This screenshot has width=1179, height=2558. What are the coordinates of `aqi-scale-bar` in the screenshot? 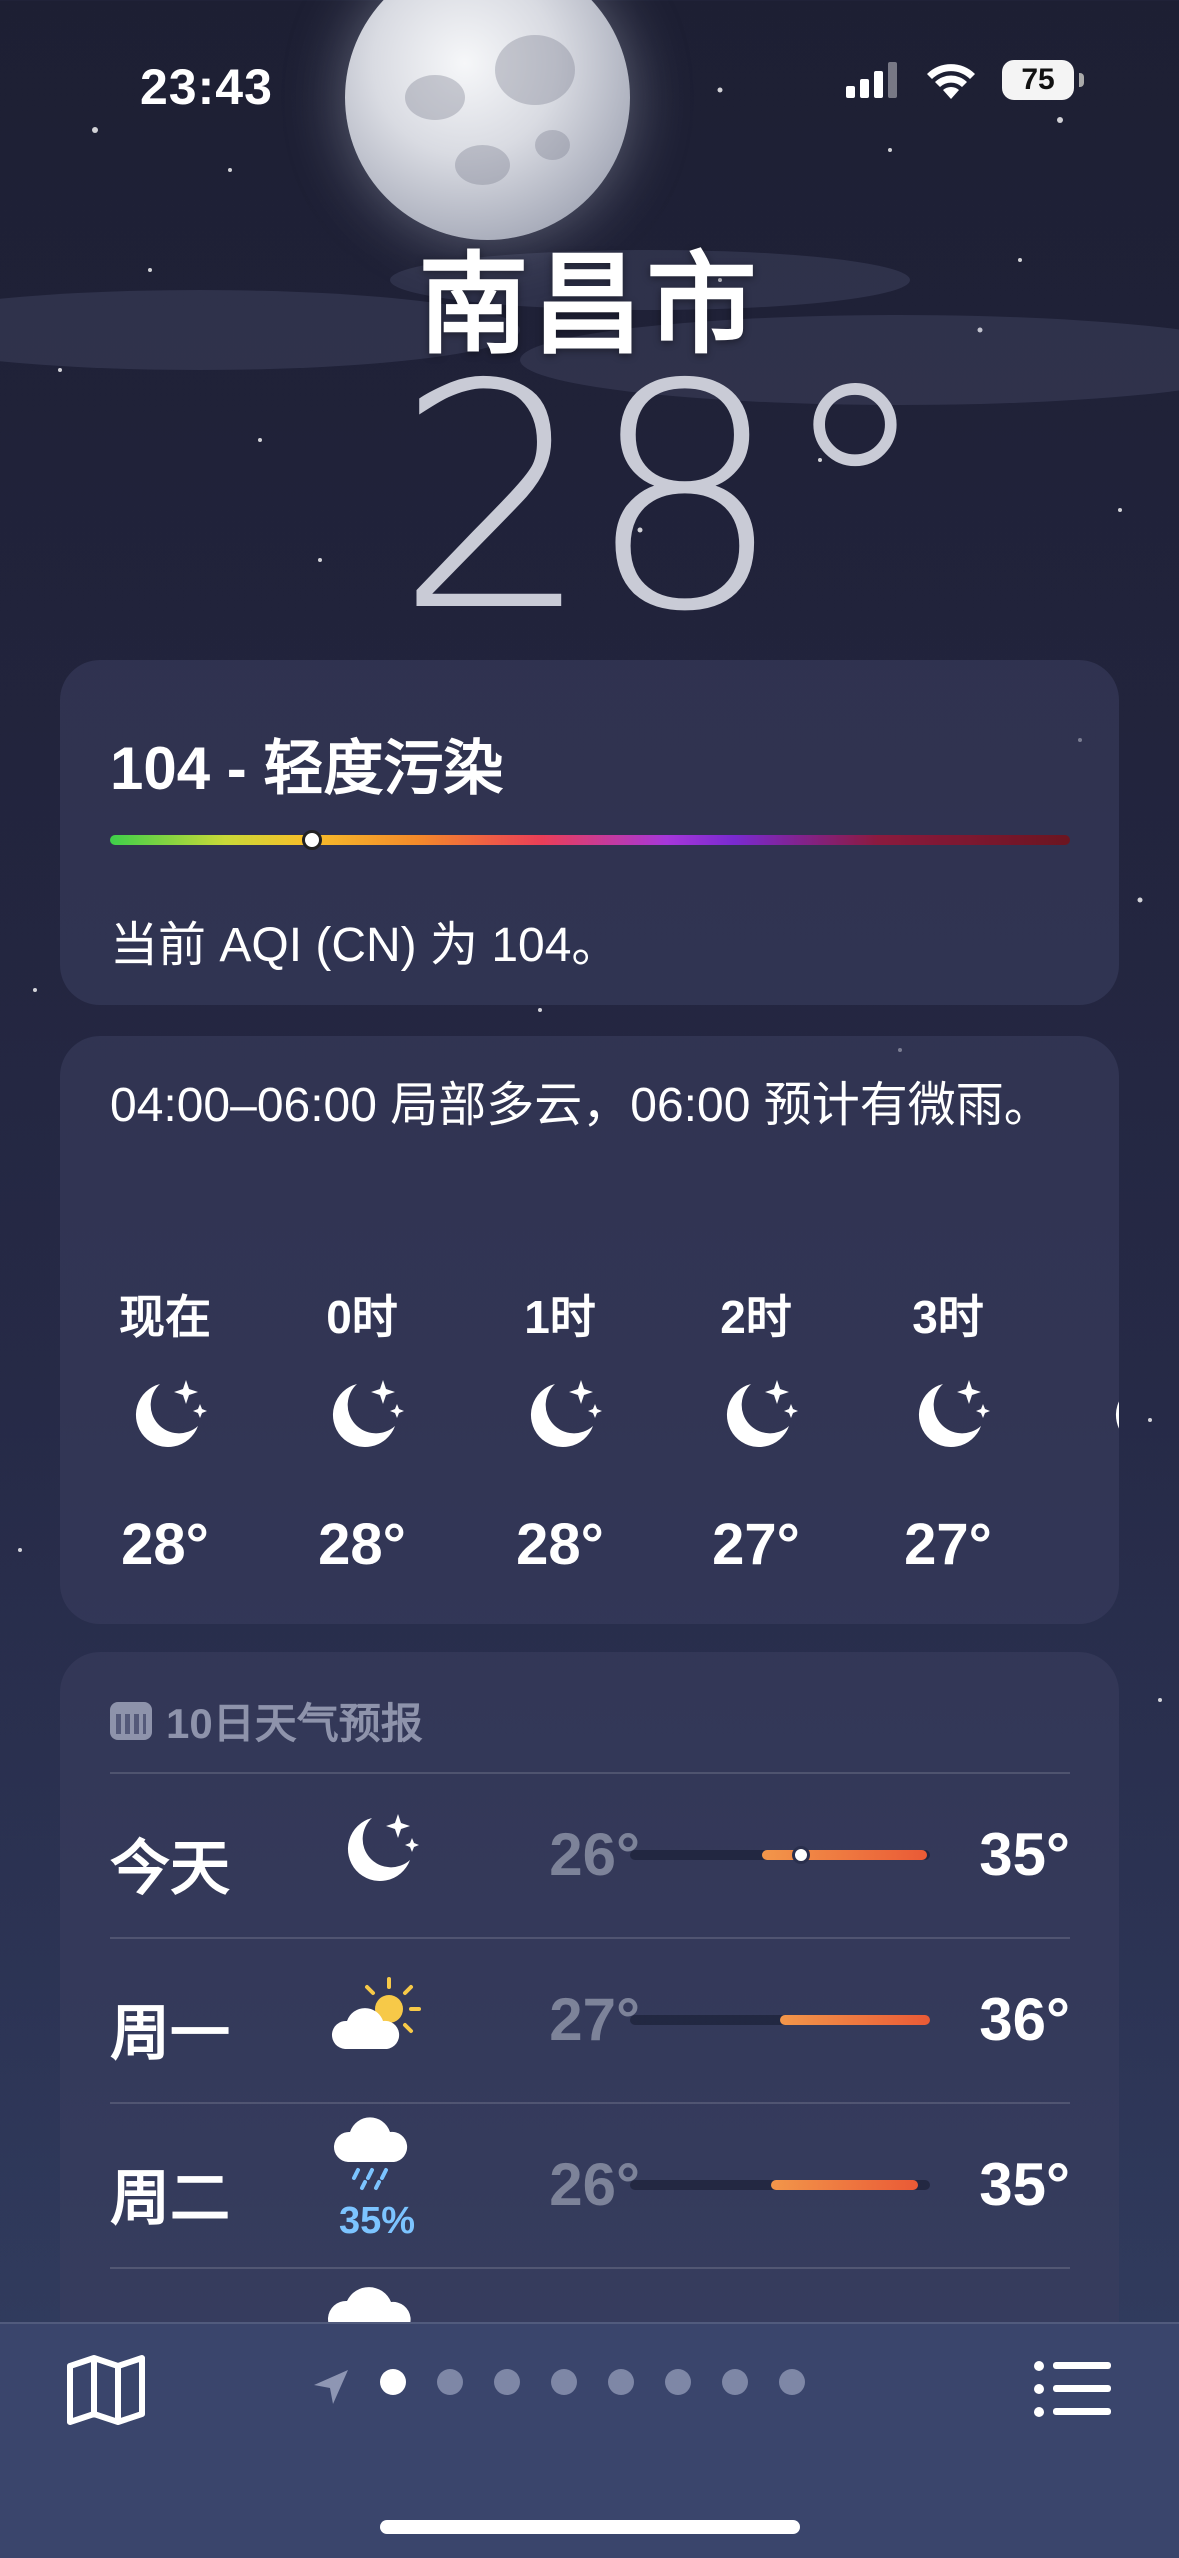 It's located at (590, 840).